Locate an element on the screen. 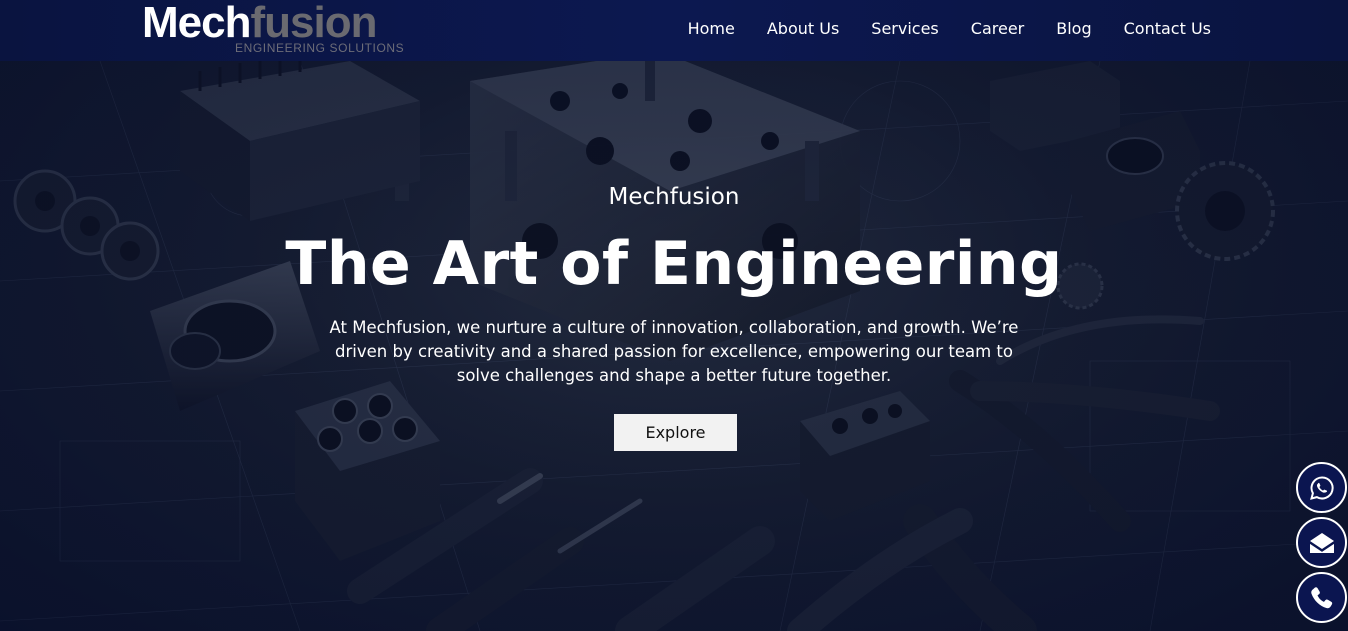  whatsapp-icon is located at coordinates (1321, 487).